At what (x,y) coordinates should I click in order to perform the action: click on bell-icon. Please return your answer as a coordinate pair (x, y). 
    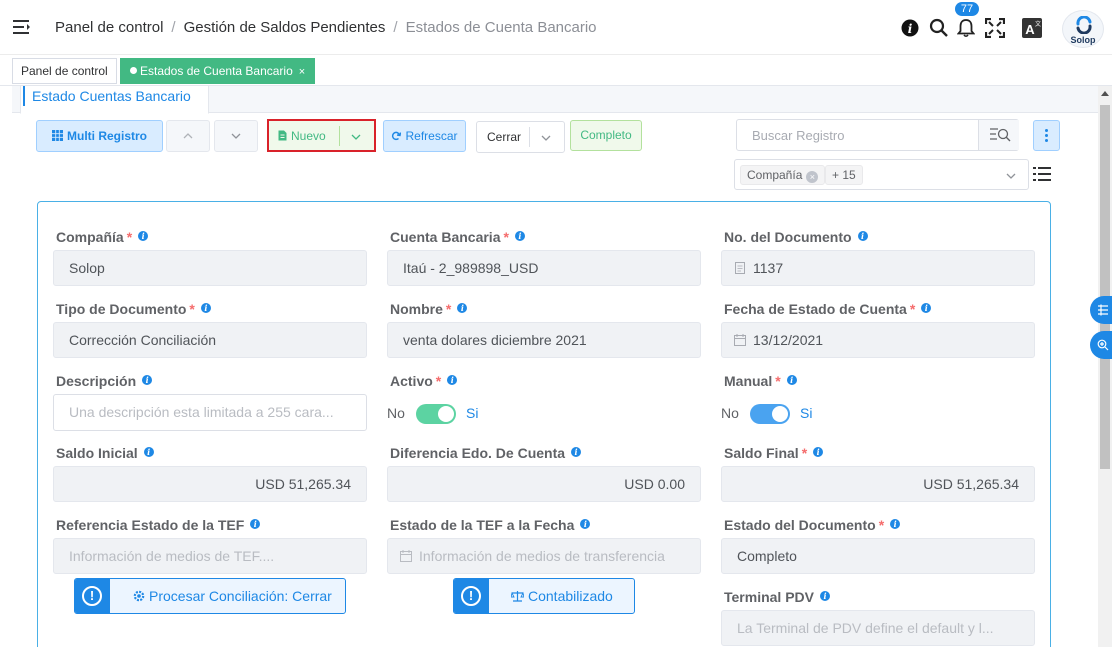
    Looking at the image, I should click on (966, 28).